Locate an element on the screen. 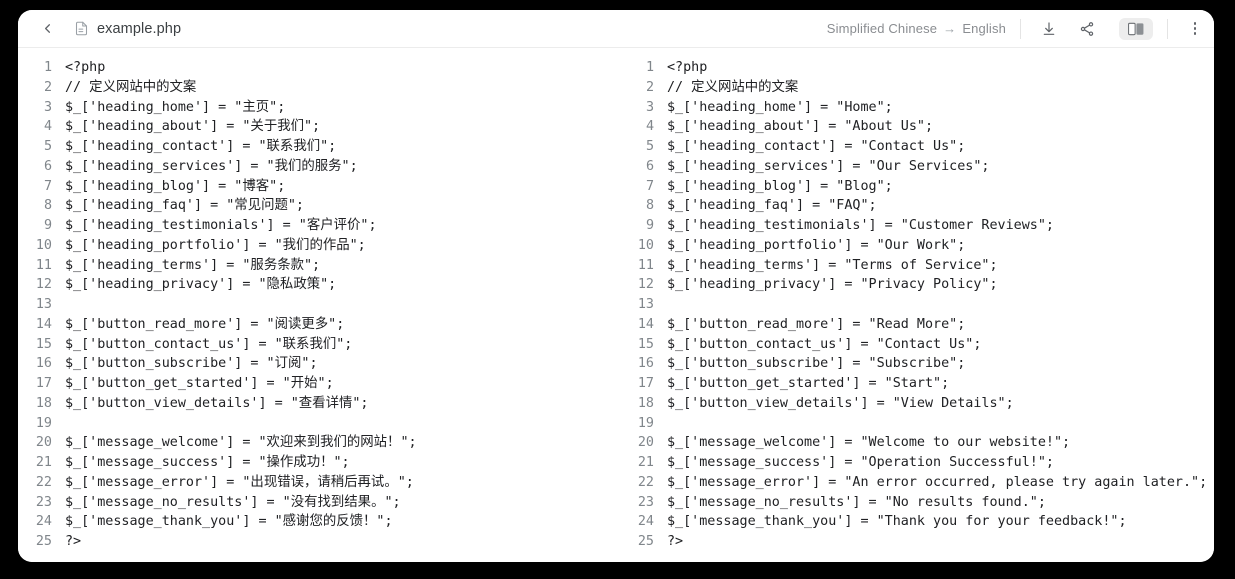  download-button is located at coordinates (1049, 29).